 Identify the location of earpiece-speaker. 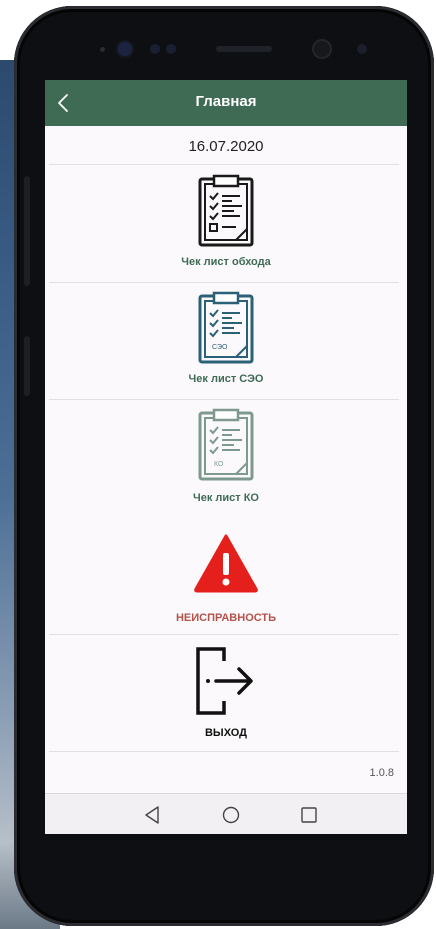
(244, 49).